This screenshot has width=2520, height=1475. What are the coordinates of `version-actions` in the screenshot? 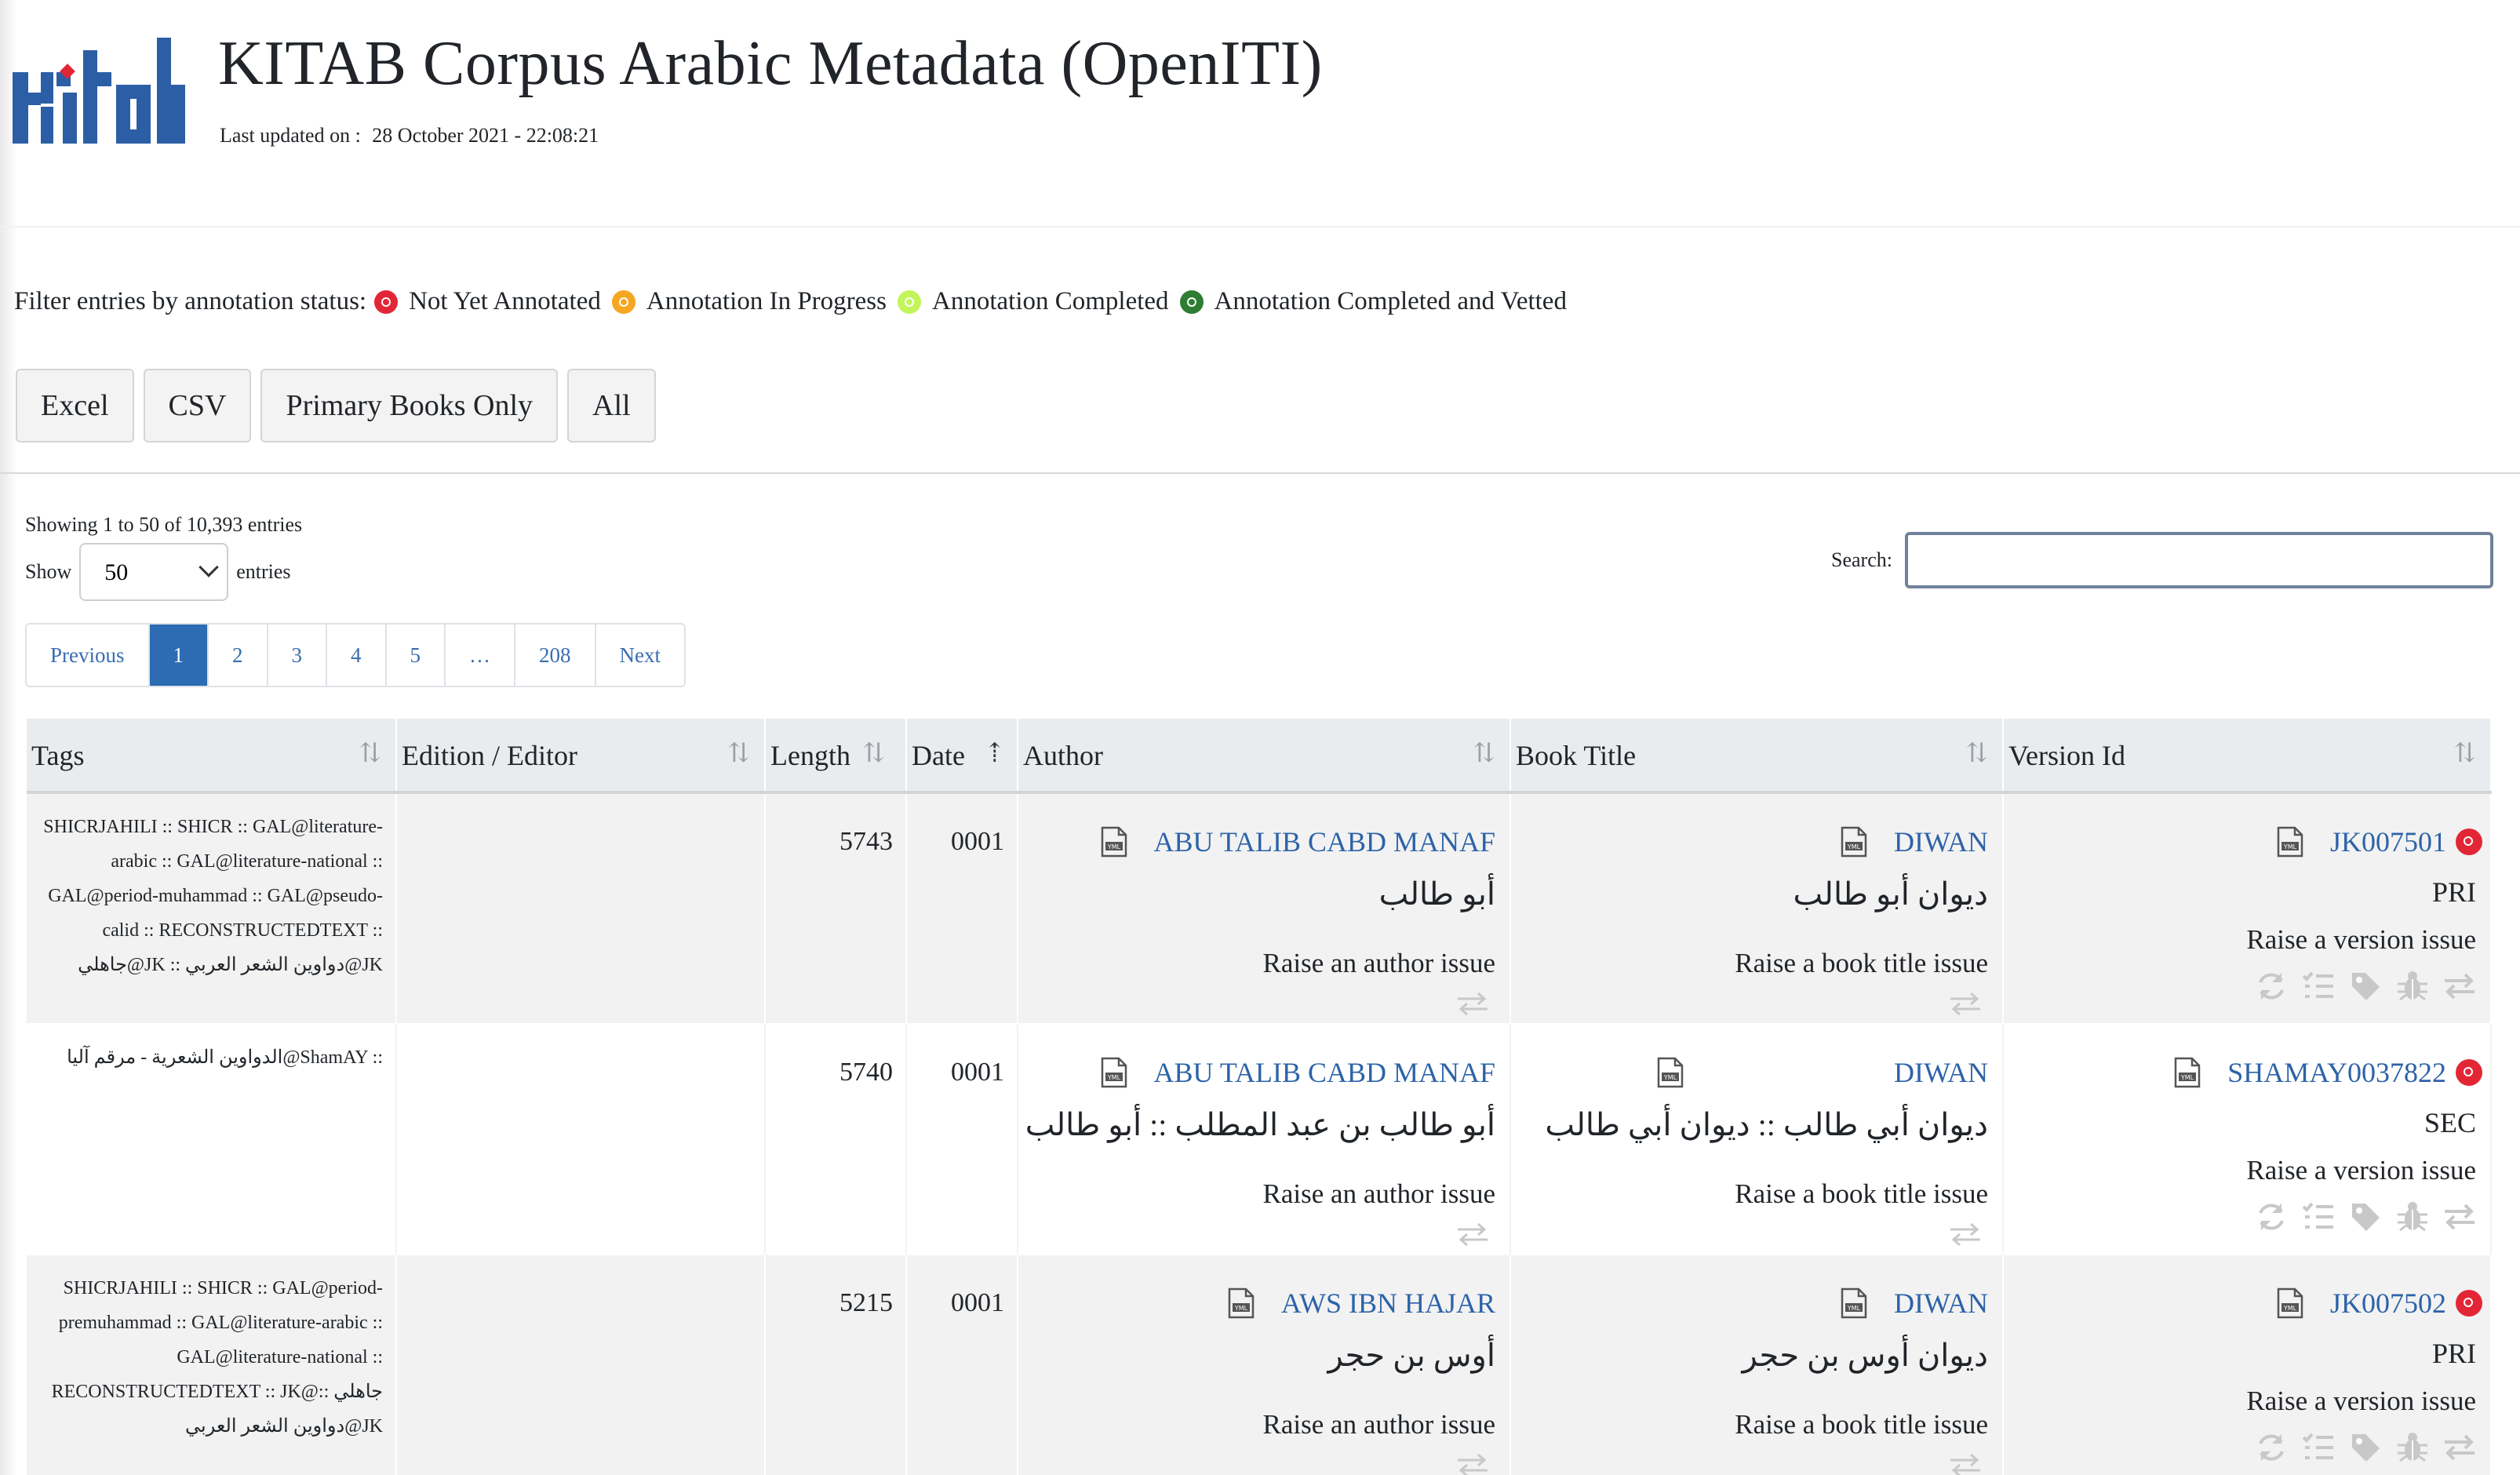 It's located at (2358, 1216).